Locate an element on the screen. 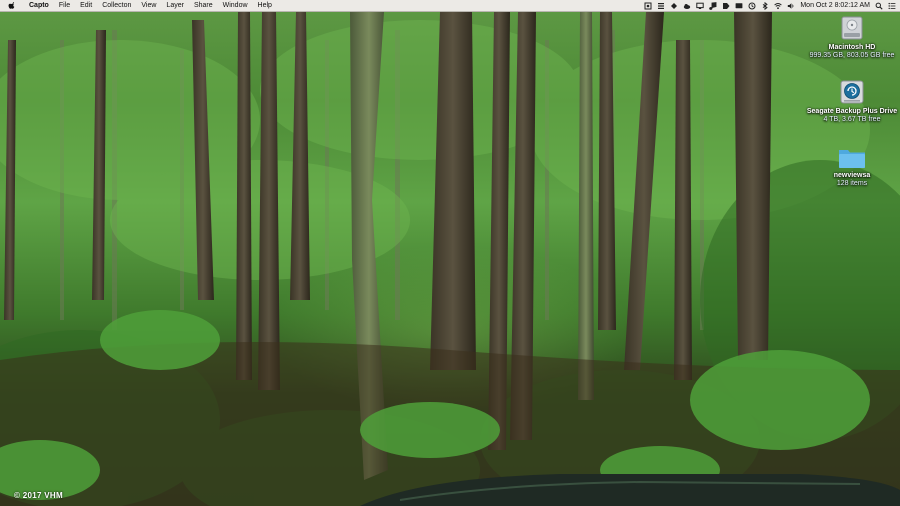 This screenshot has width=900, height=506. copyright-watermark: © 2017 VHM is located at coordinates (38, 495).